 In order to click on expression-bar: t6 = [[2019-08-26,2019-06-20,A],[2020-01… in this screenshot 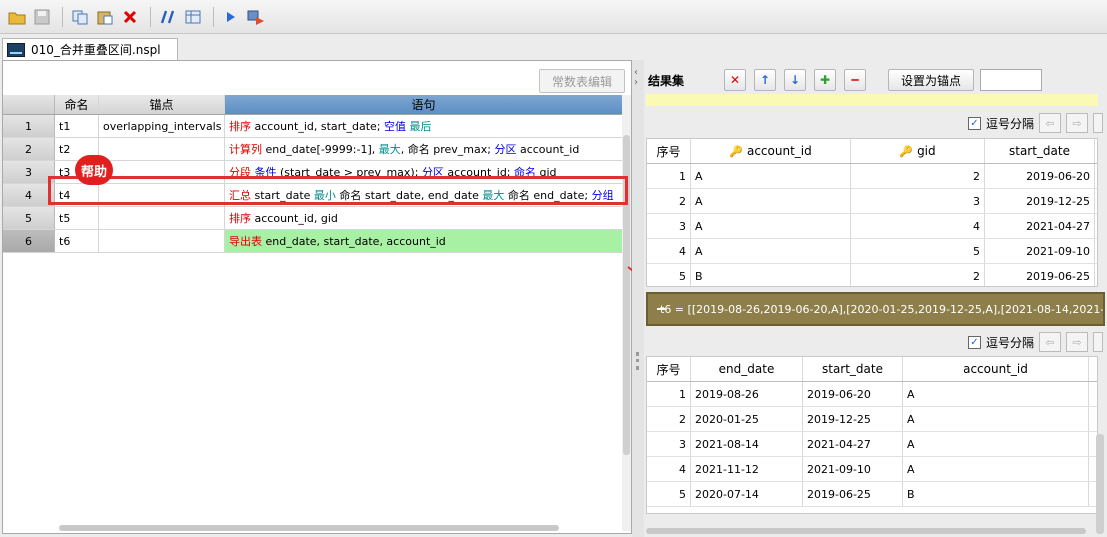, I will do `click(875, 309)`.